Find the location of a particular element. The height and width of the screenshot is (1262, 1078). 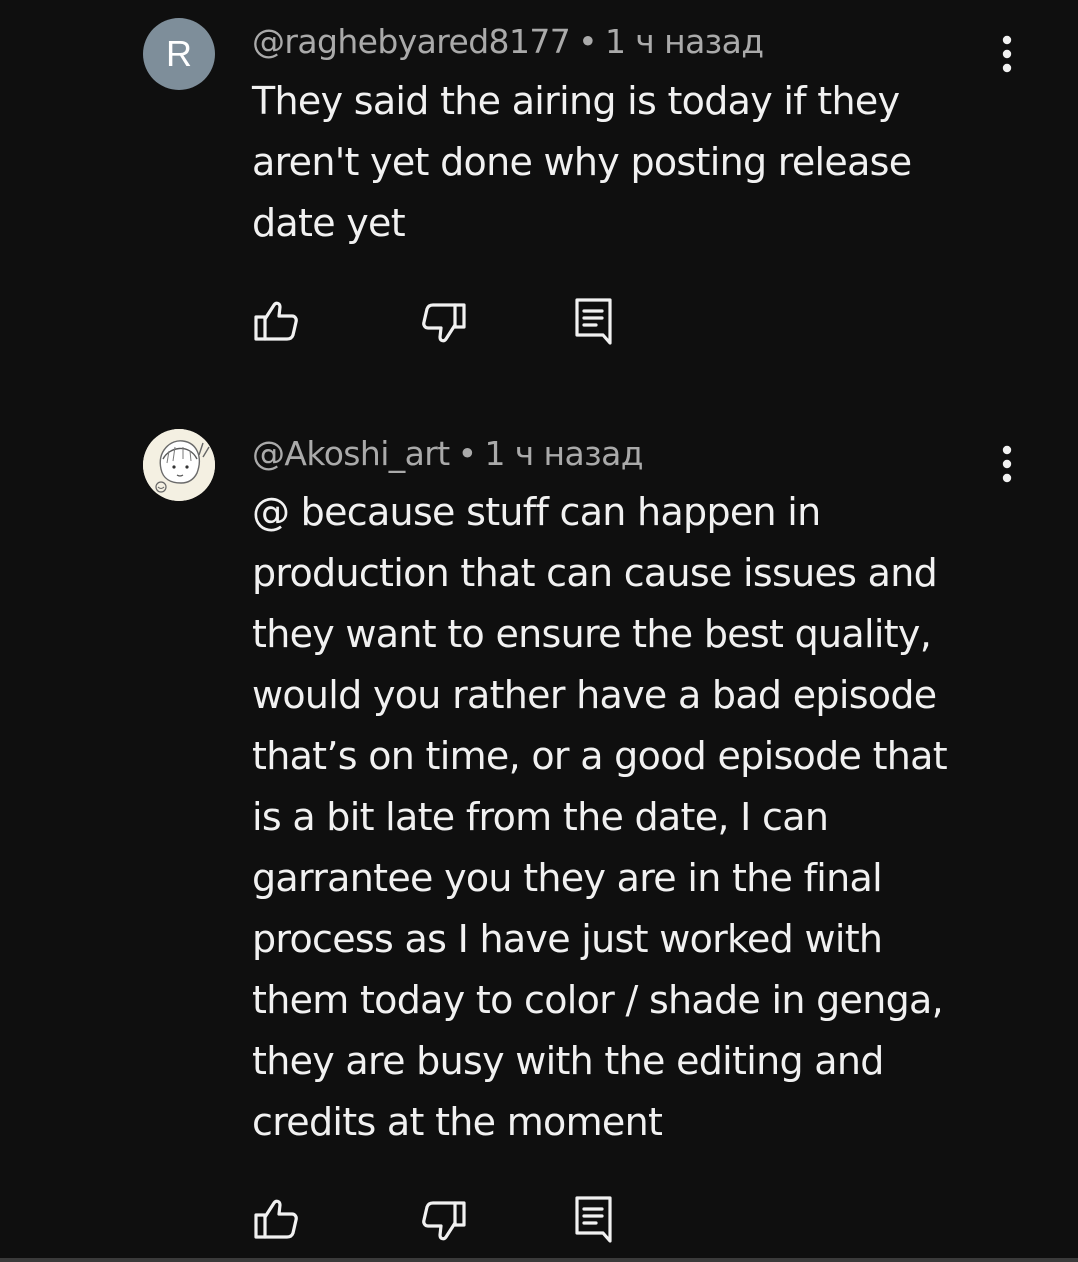

avatar: R is located at coordinates (179, 54).